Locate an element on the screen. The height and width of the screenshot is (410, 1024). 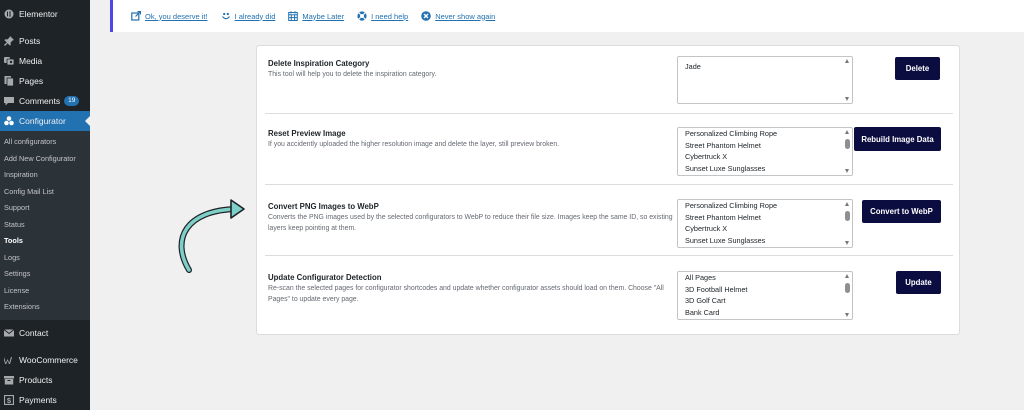
pin-icon is located at coordinates (9, 41).